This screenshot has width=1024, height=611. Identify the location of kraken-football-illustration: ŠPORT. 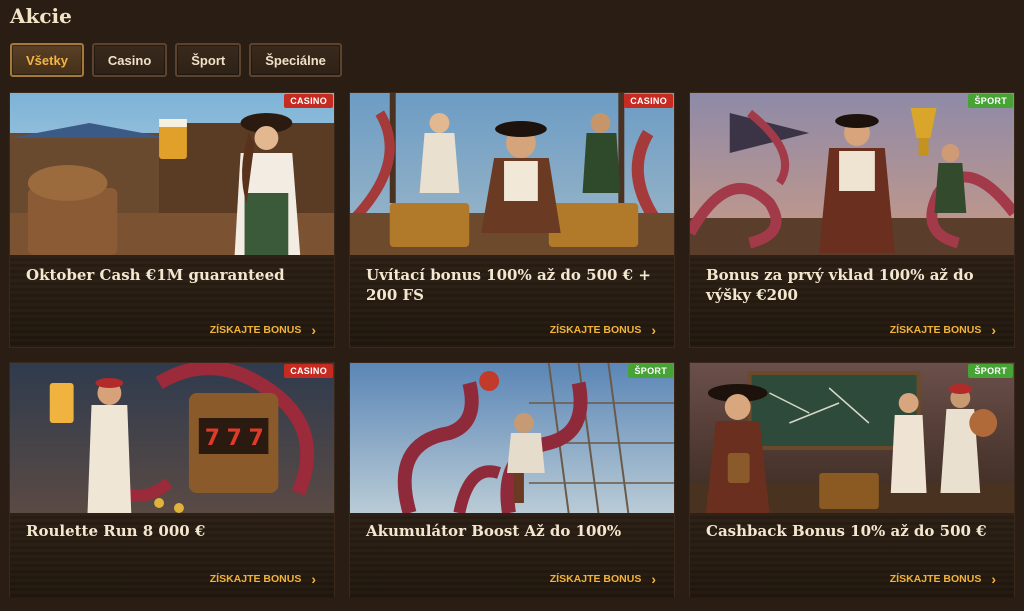
(512, 438).